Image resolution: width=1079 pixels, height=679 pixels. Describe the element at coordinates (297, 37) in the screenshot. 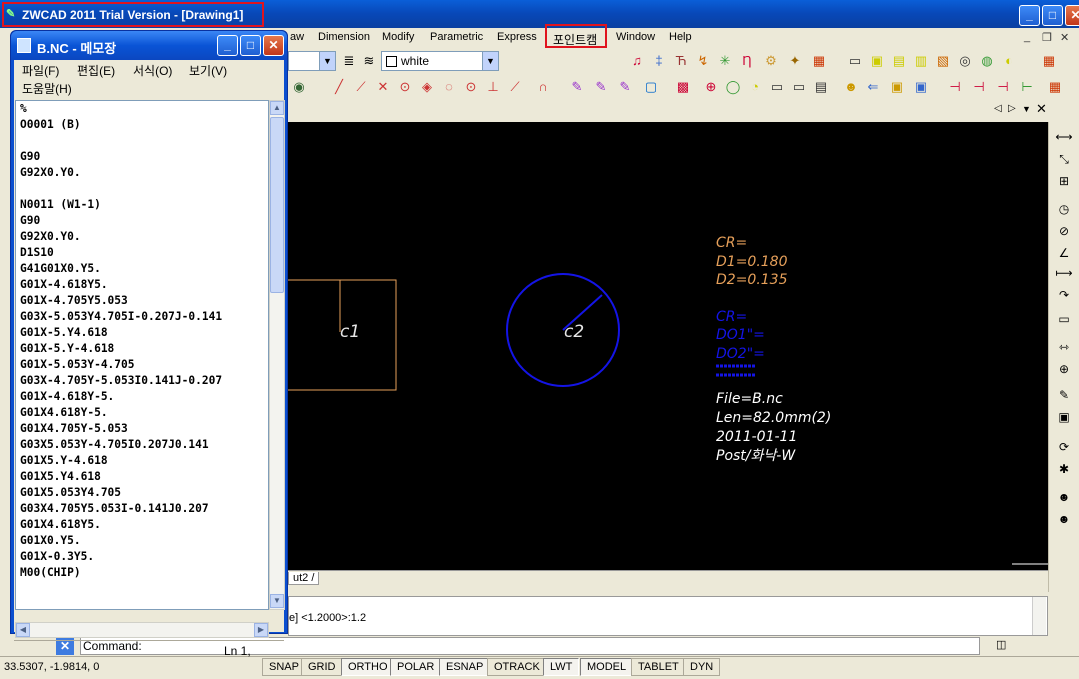

I see `menu-draw: aw` at that location.